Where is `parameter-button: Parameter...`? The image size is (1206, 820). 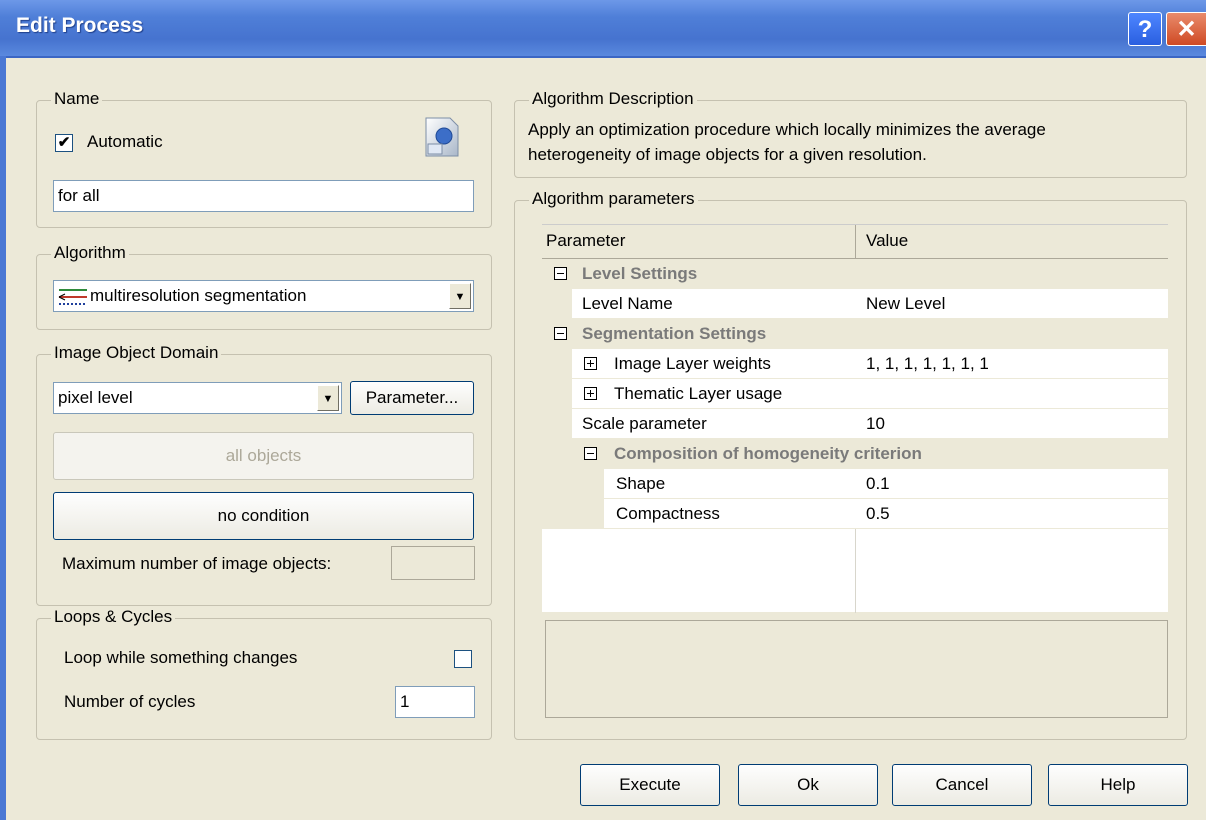
parameter-button: Parameter... is located at coordinates (412, 398).